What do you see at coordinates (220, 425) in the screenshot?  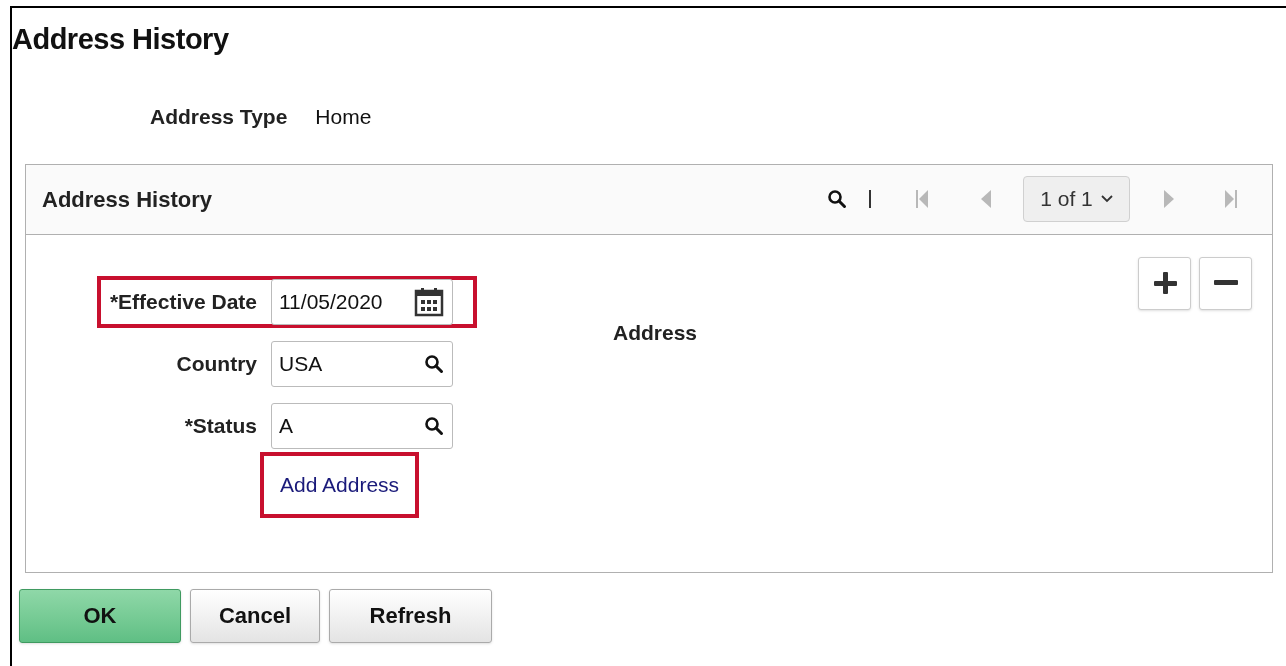 I see `field-label: *Status` at bounding box center [220, 425].